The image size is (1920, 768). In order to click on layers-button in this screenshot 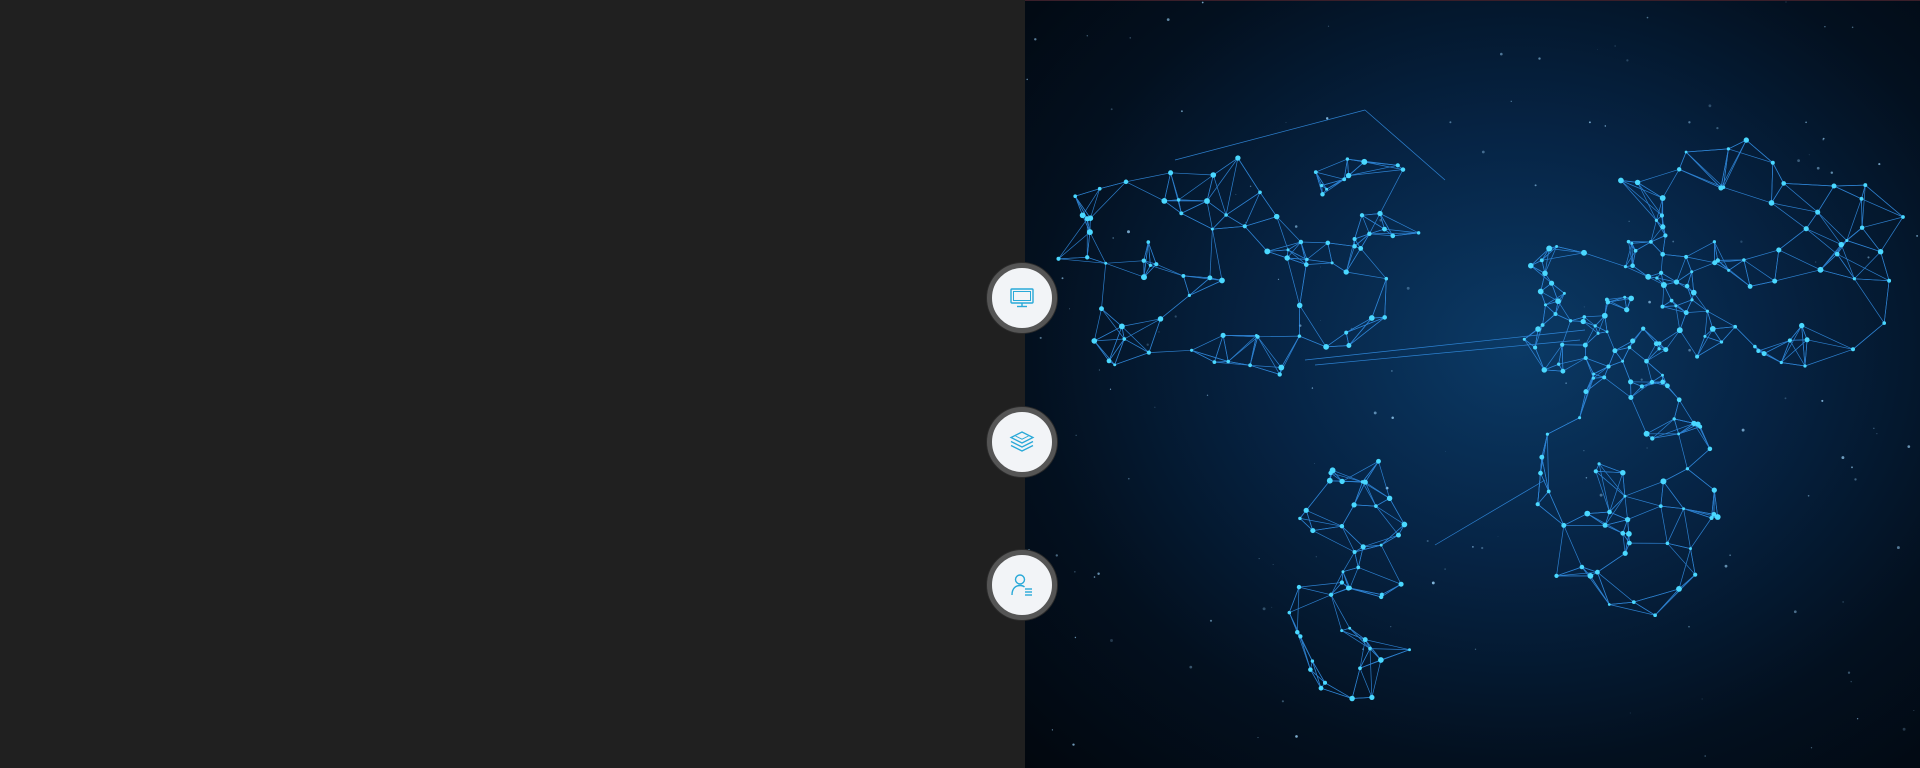, I will do `click(1022, 442)`.